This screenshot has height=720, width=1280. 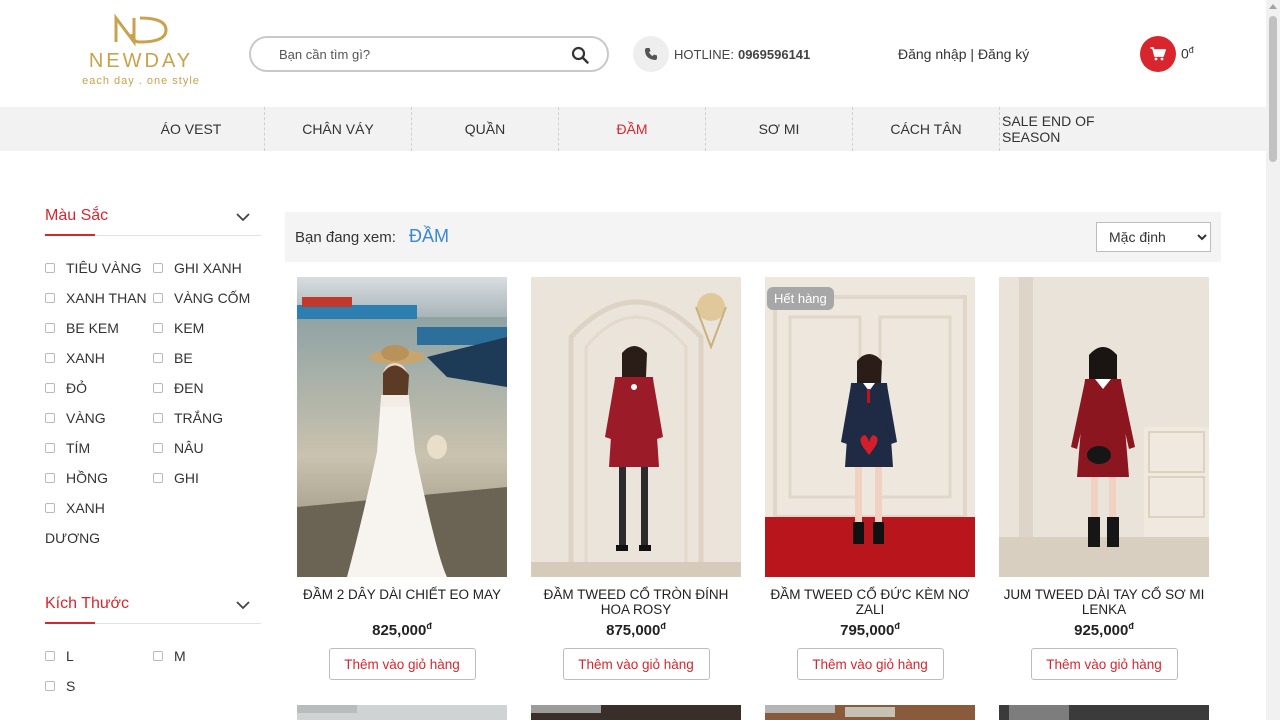 What do you see at coordinates (632, 129) in the screenshot?
I see `nav-item-dam: ĐẦM` at bounding box center [632, 129].